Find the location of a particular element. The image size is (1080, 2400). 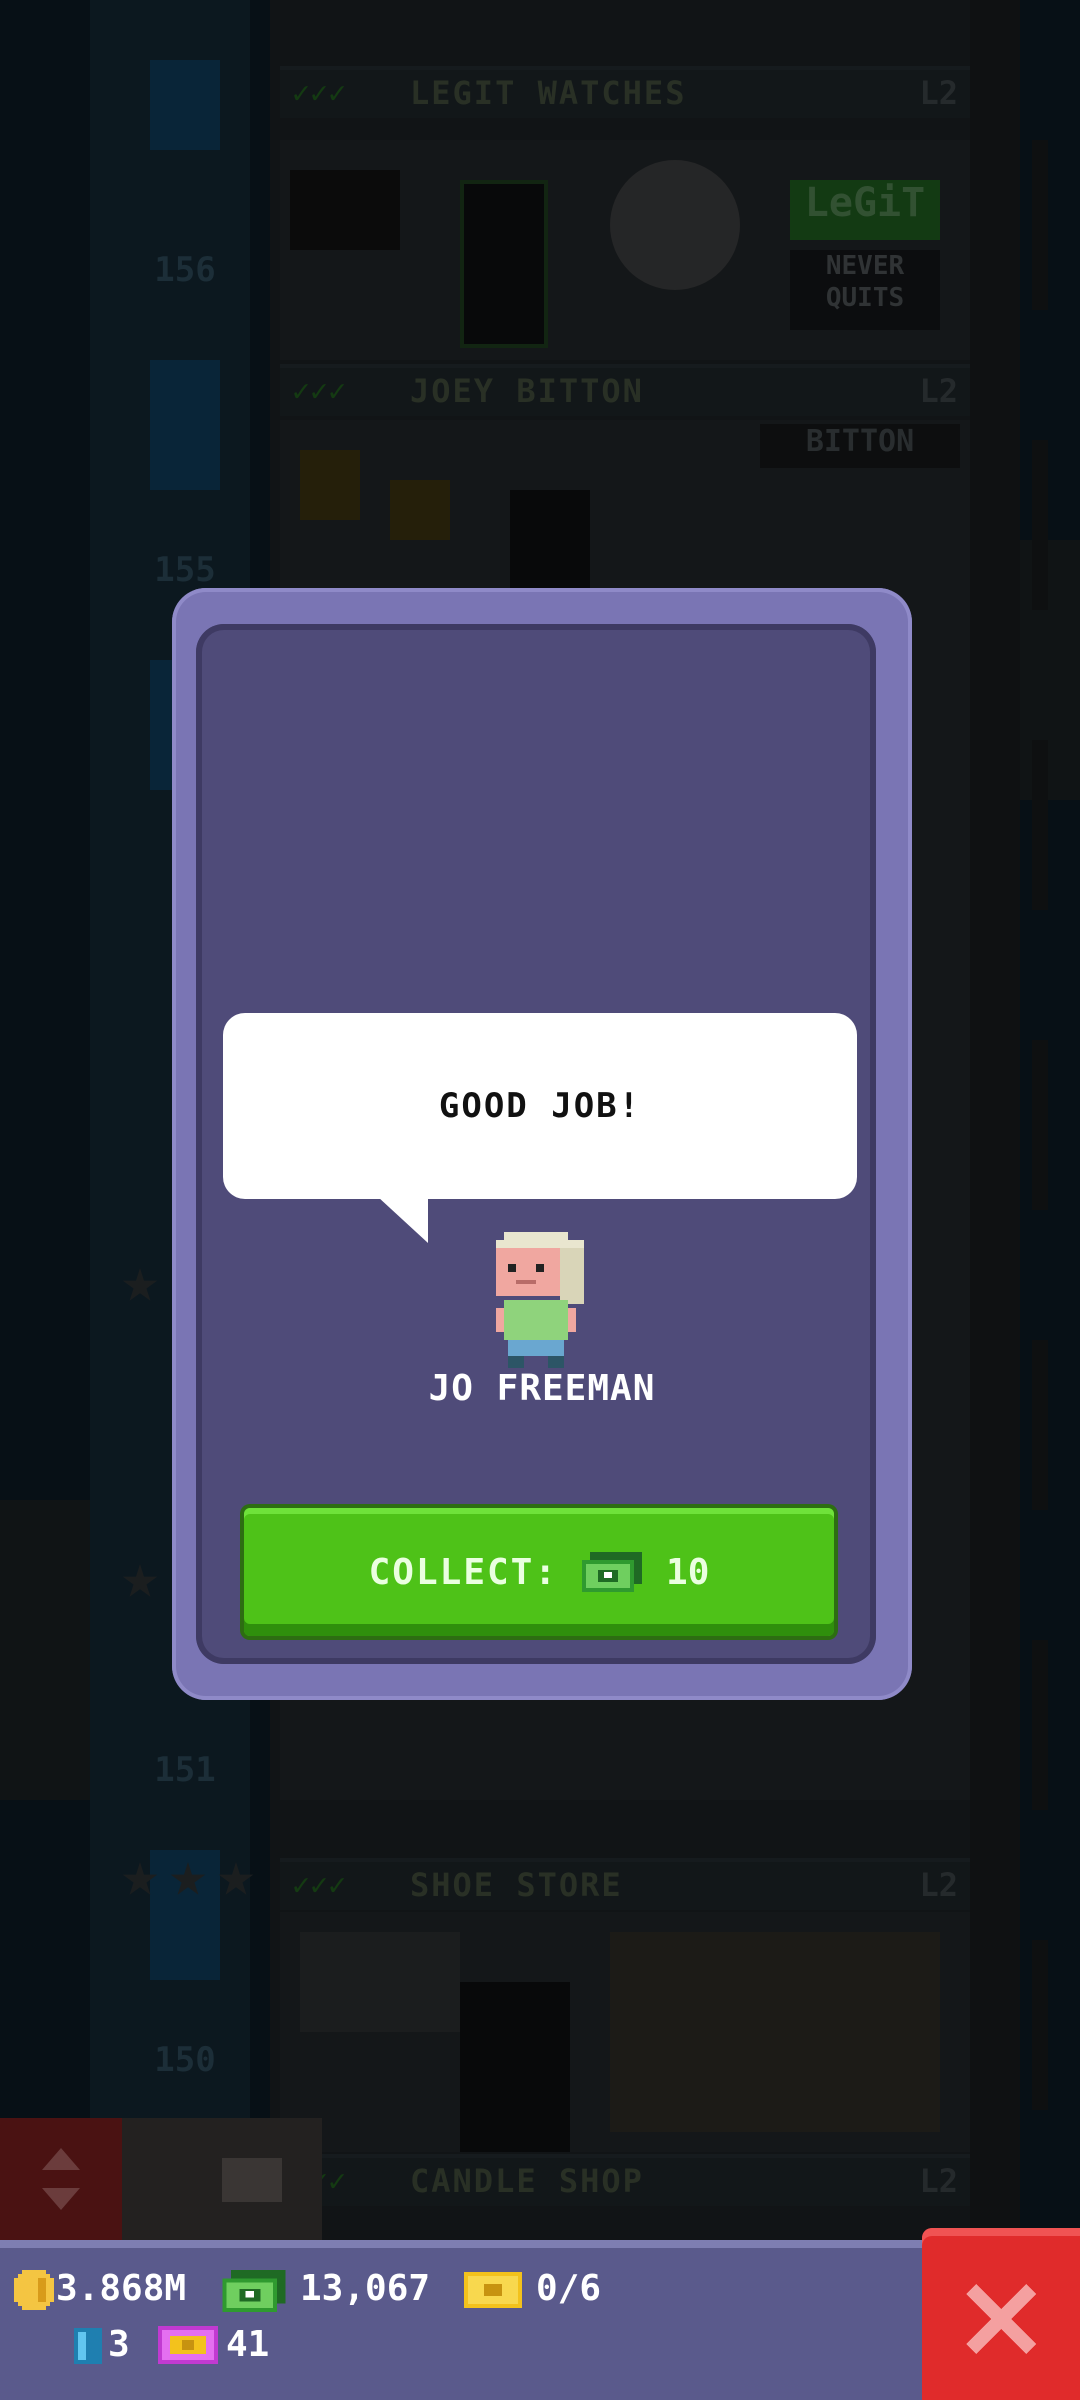

speech-bubble: GOOD JOB! is located at coordinates (540, 1106).